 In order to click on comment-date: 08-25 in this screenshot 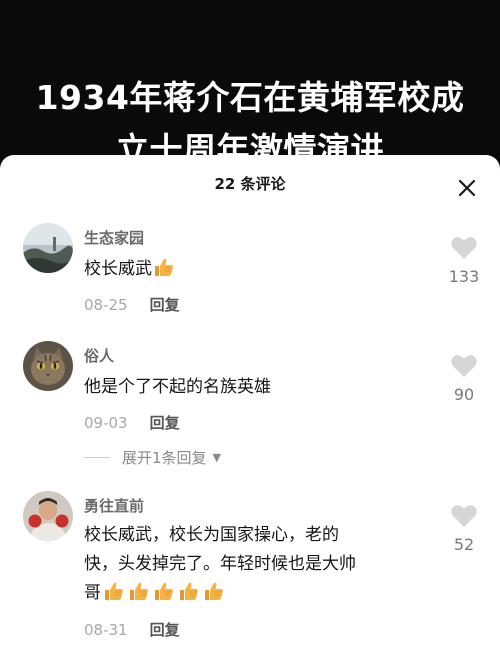, I will do `click(106, 305)`.